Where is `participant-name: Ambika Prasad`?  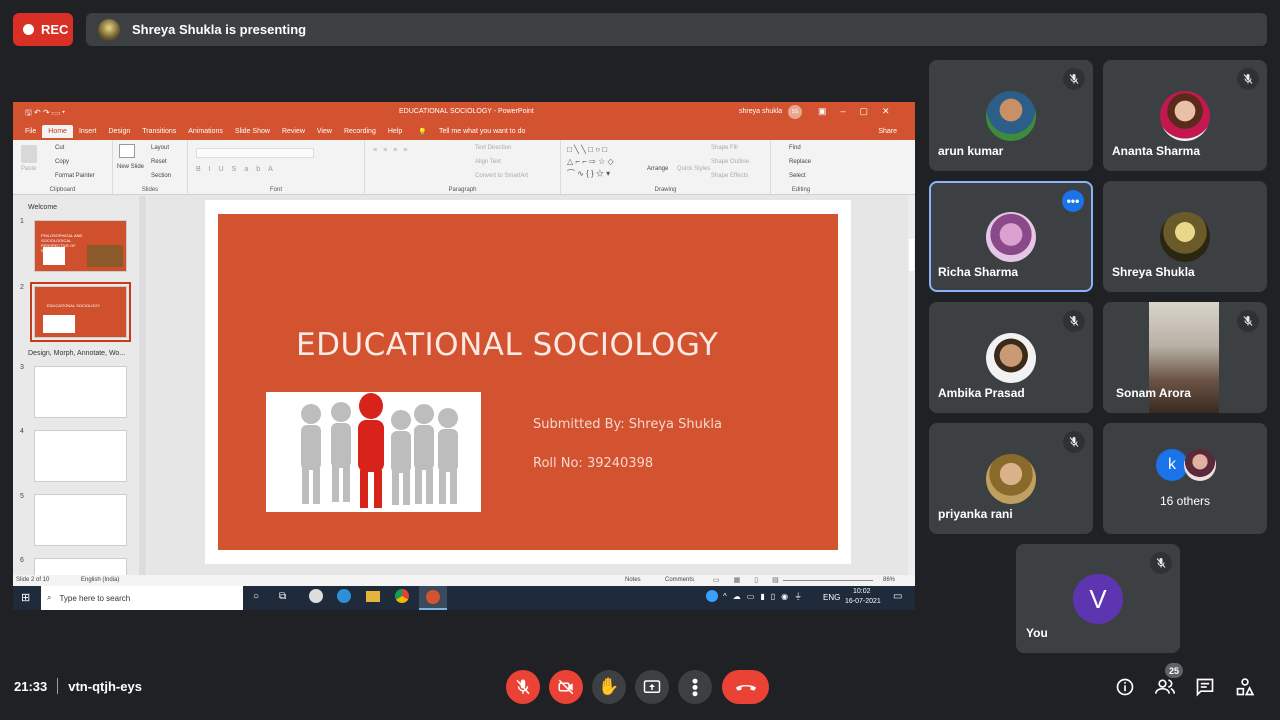
participant-name: Ambika Prasad is located at coordinates (981, 393).